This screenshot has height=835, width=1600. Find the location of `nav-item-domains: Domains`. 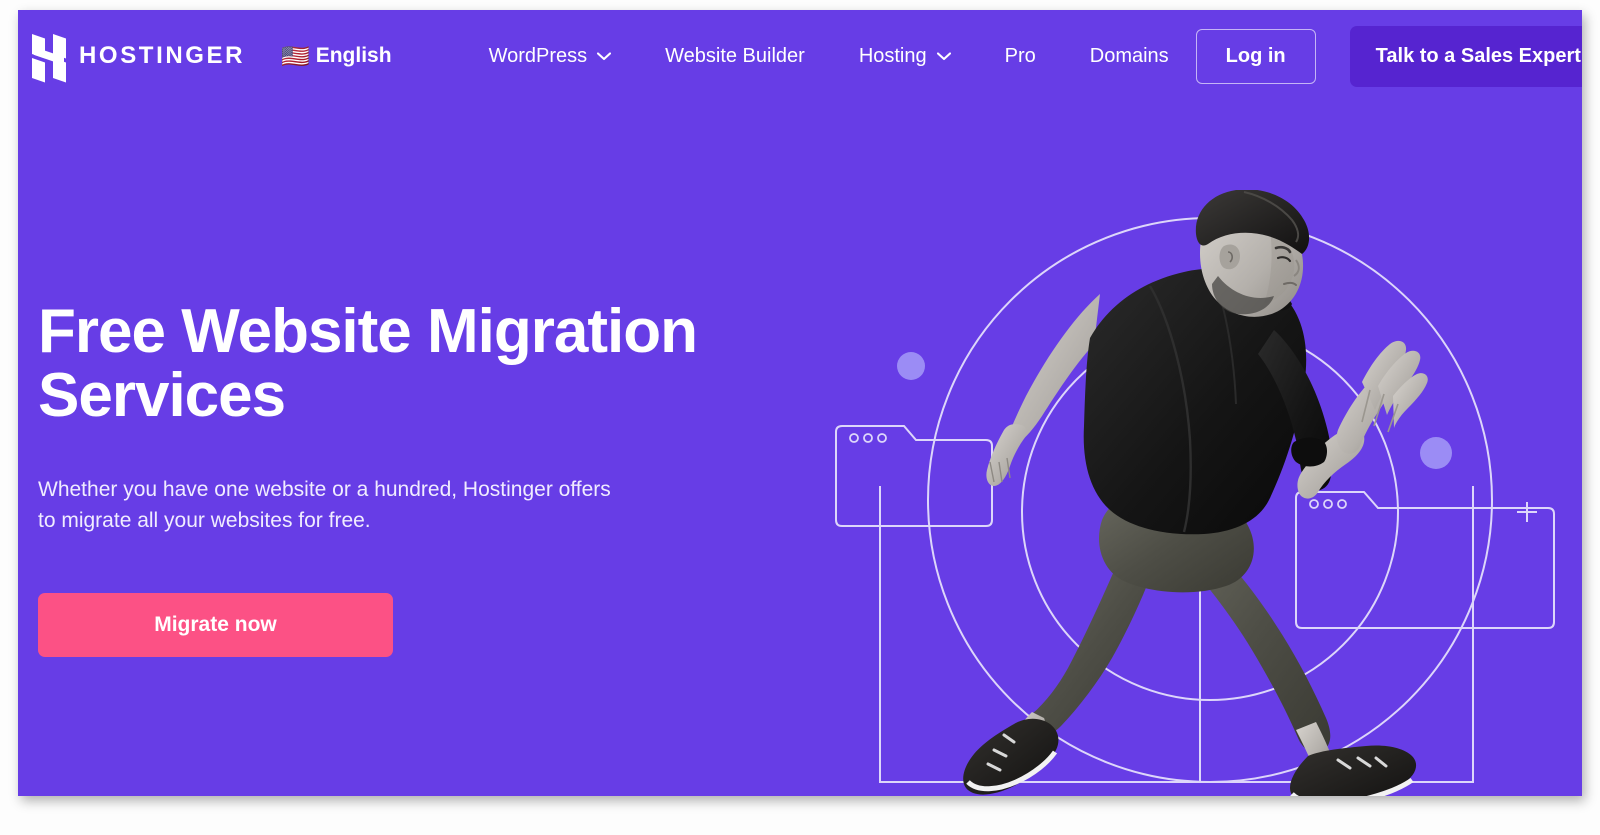

nav-item-domains: Domains is located at coordinates (1129, 56).